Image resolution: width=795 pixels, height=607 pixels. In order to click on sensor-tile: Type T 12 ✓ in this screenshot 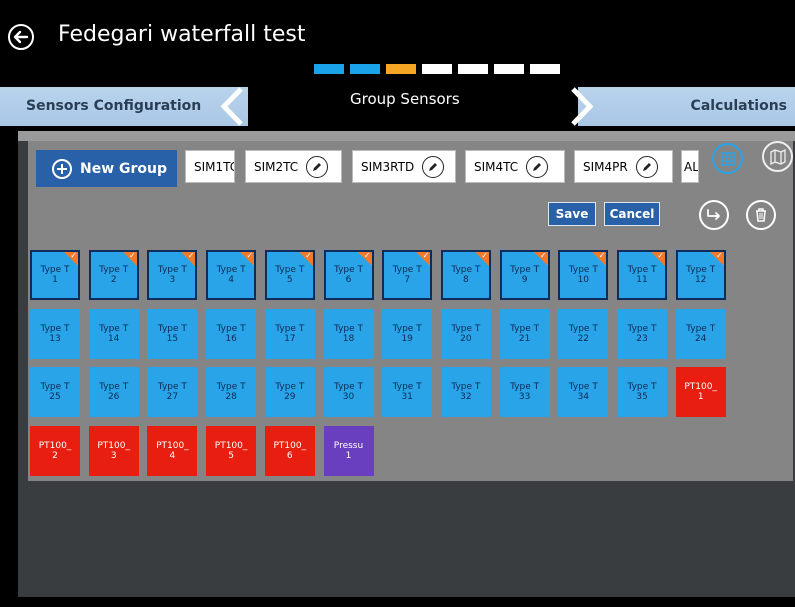, I will do `click(700, 275)`.